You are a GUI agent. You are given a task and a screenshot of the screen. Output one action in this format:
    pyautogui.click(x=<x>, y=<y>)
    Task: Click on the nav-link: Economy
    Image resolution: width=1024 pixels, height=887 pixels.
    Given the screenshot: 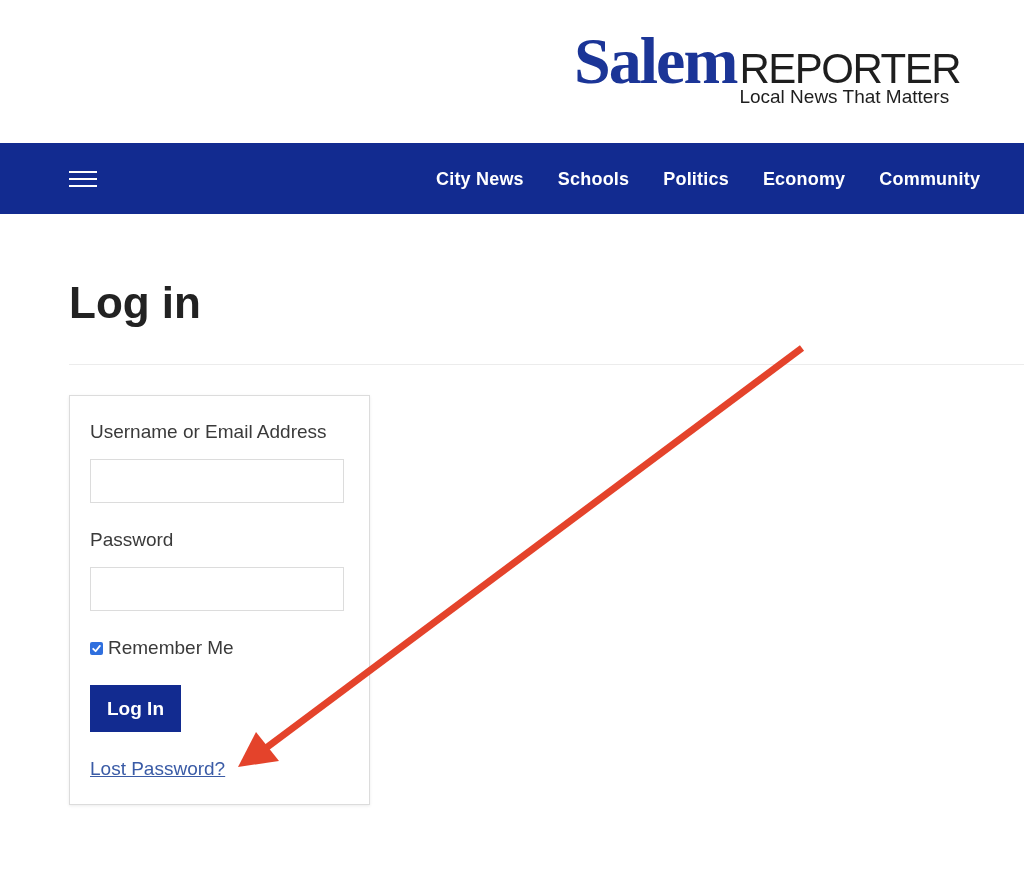 What is the action you would take?
    pyautogui.click(x=804, y=178)
    